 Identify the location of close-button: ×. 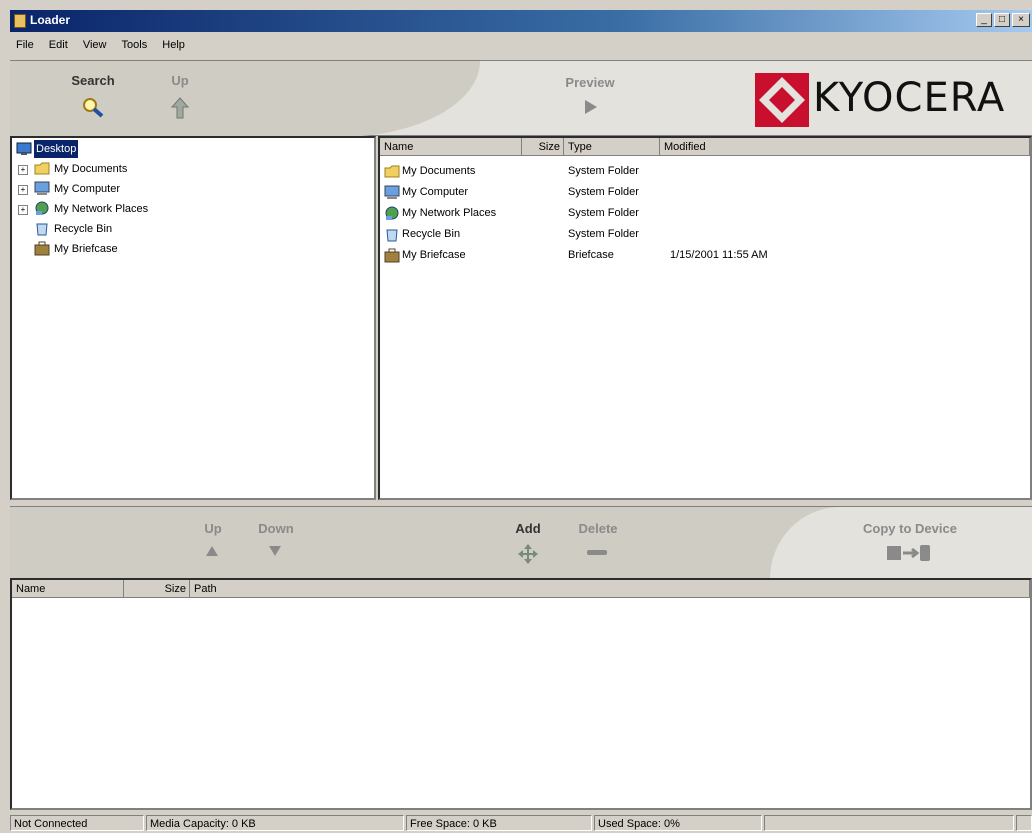
(1021, 20).